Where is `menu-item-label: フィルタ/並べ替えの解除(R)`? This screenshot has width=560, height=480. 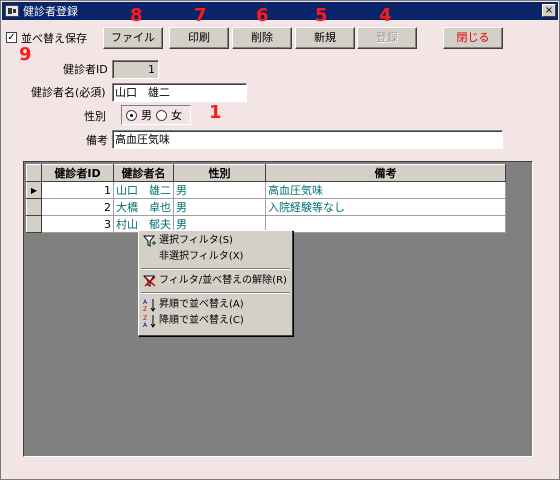 menu-item-label: フィルタ/並べ替えの解除(R) is located at coordinates (223, 280).